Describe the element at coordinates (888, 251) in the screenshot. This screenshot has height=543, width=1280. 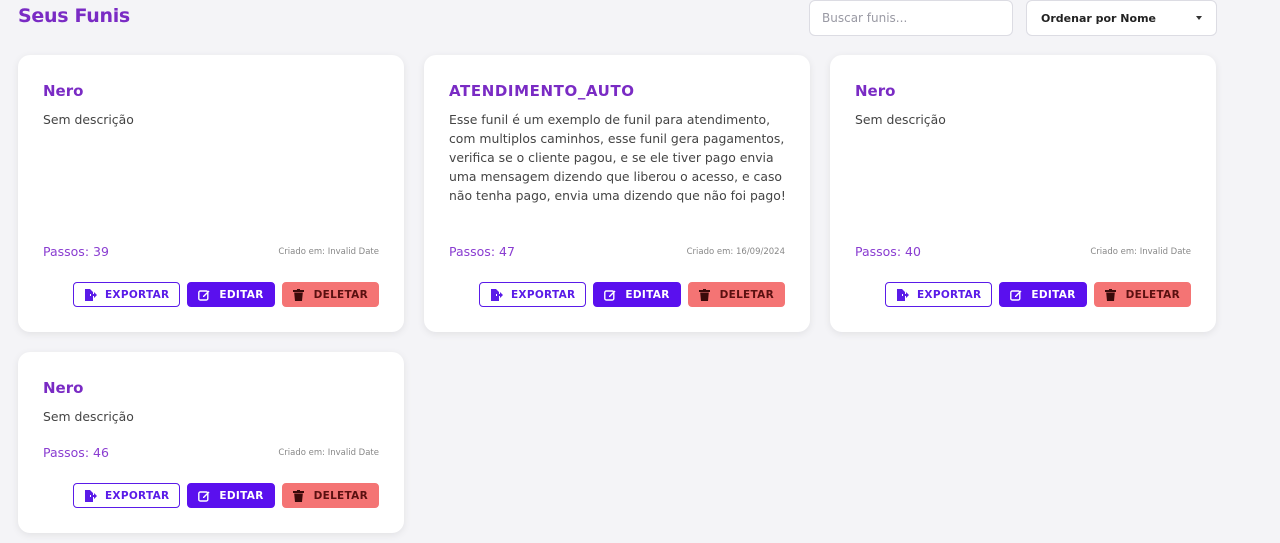
I see `funnel-steps: Passos: 40` at that location.